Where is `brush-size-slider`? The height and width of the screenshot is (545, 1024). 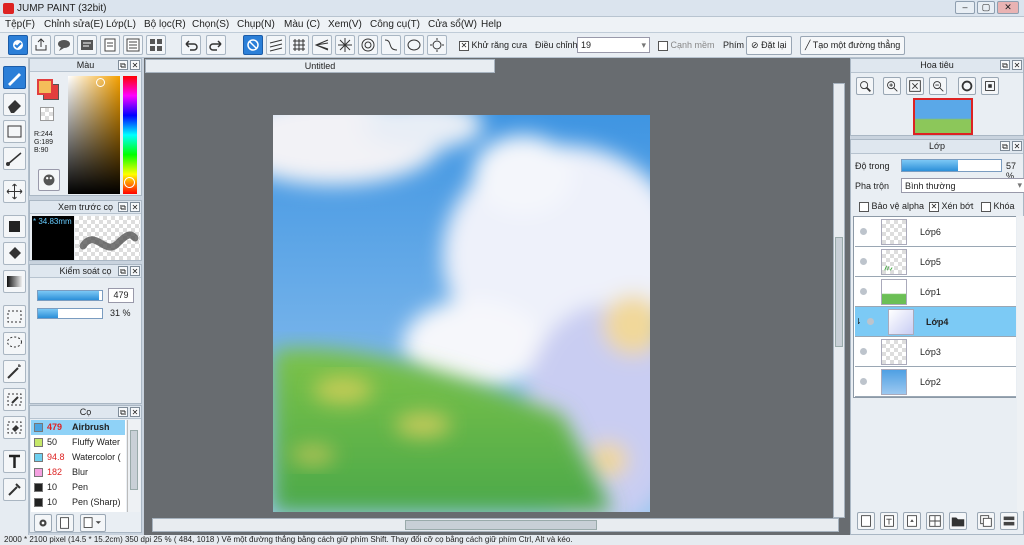
brush-size-slider is located at coordinates (70, 295).